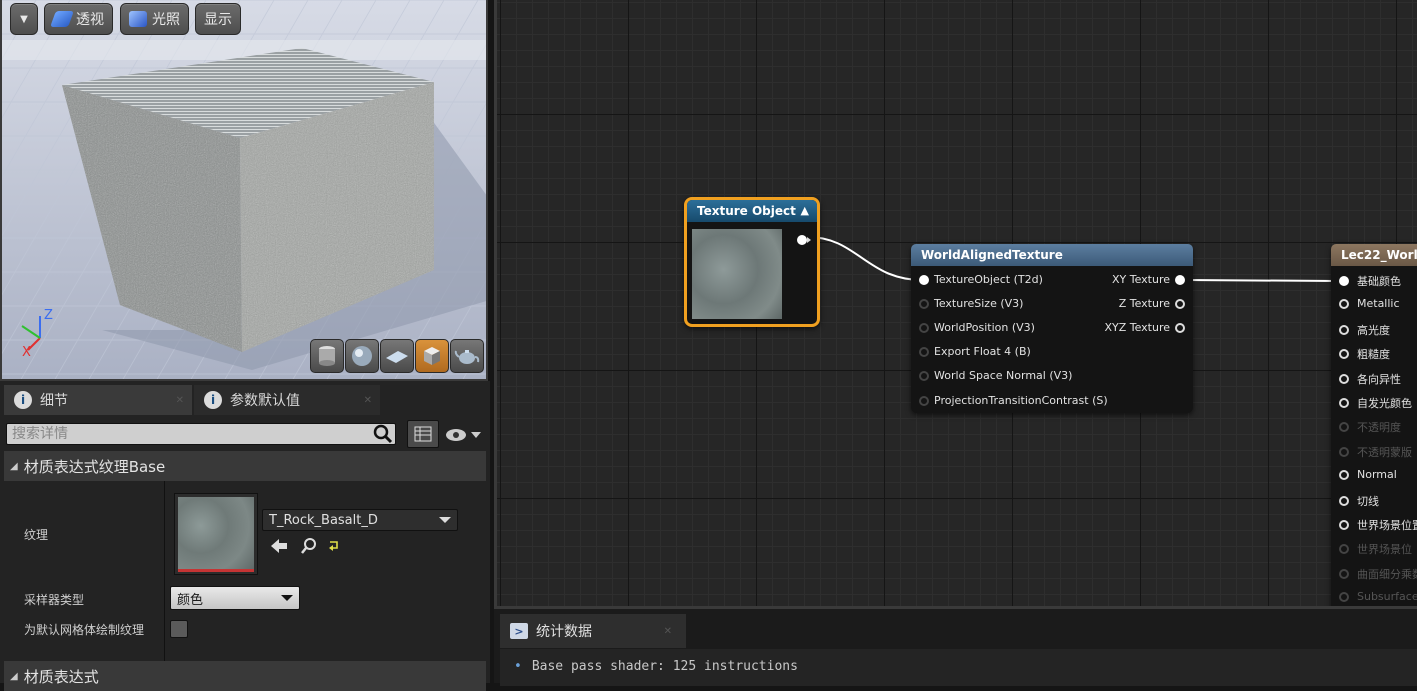  What do you see at coordinates (360, 520) in the screenshot?
I see `texture-asset-combo: T_Rock_Basalt_D` at bounding box center [360, 520].